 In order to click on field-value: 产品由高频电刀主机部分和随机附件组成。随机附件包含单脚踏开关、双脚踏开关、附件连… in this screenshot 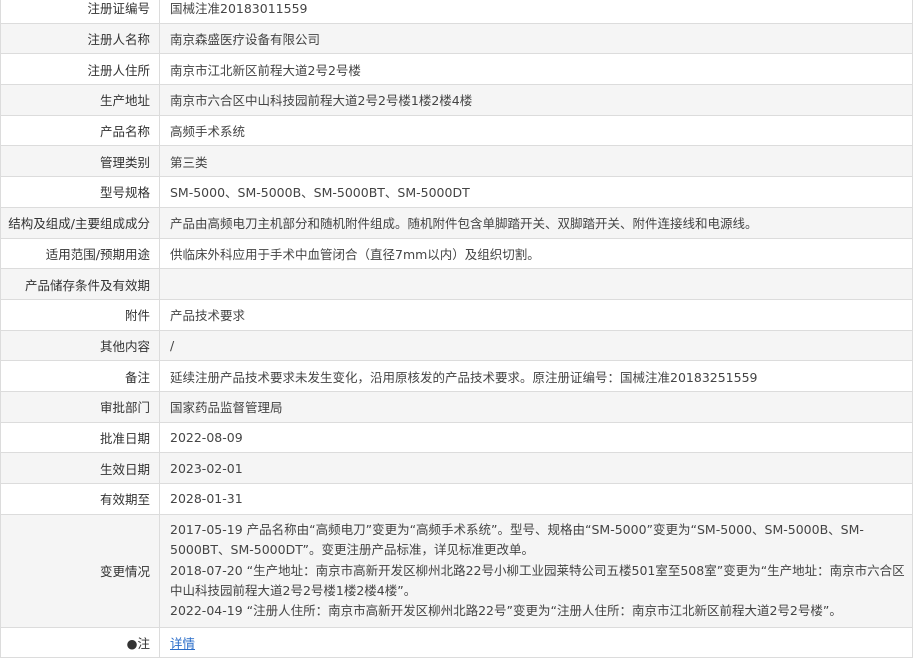, I will do `click(536, 222)`.